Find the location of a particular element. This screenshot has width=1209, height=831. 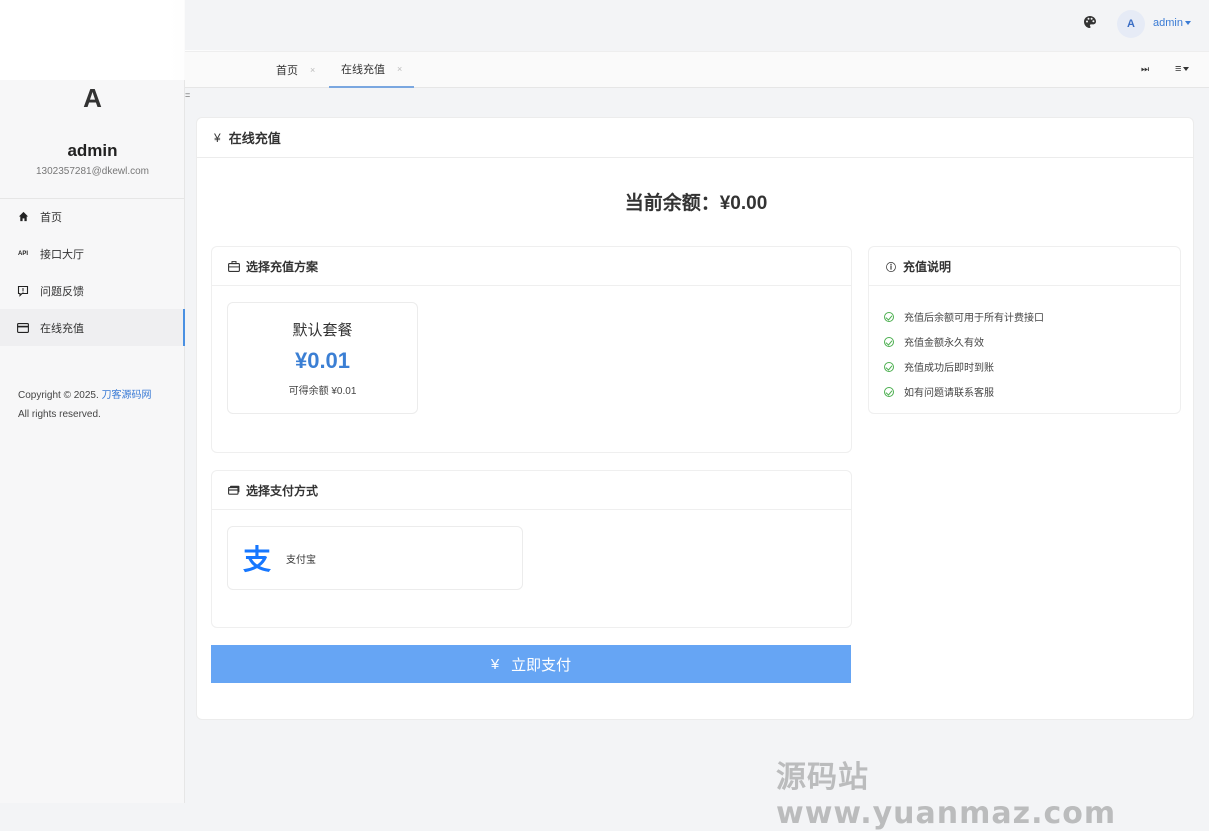

copyright-rights: All rights reserved. is located at coordinates (59, 414).